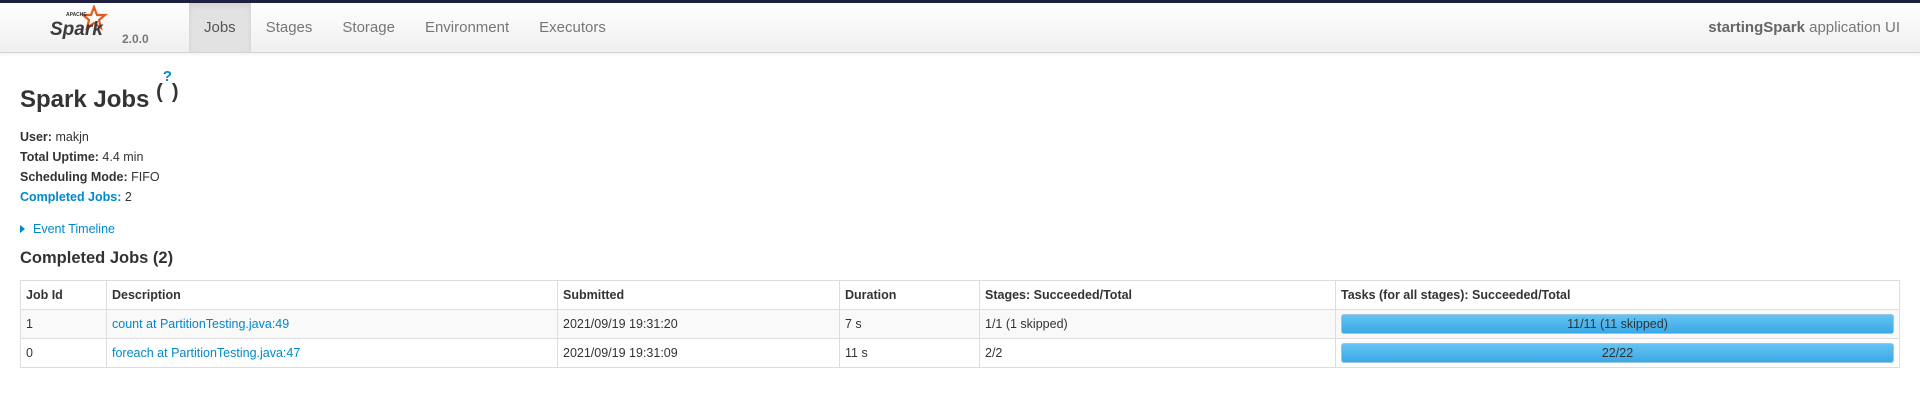 The image size is (1920, 414). I want to click on brand-tagline: APACHE, so click(76, 15).